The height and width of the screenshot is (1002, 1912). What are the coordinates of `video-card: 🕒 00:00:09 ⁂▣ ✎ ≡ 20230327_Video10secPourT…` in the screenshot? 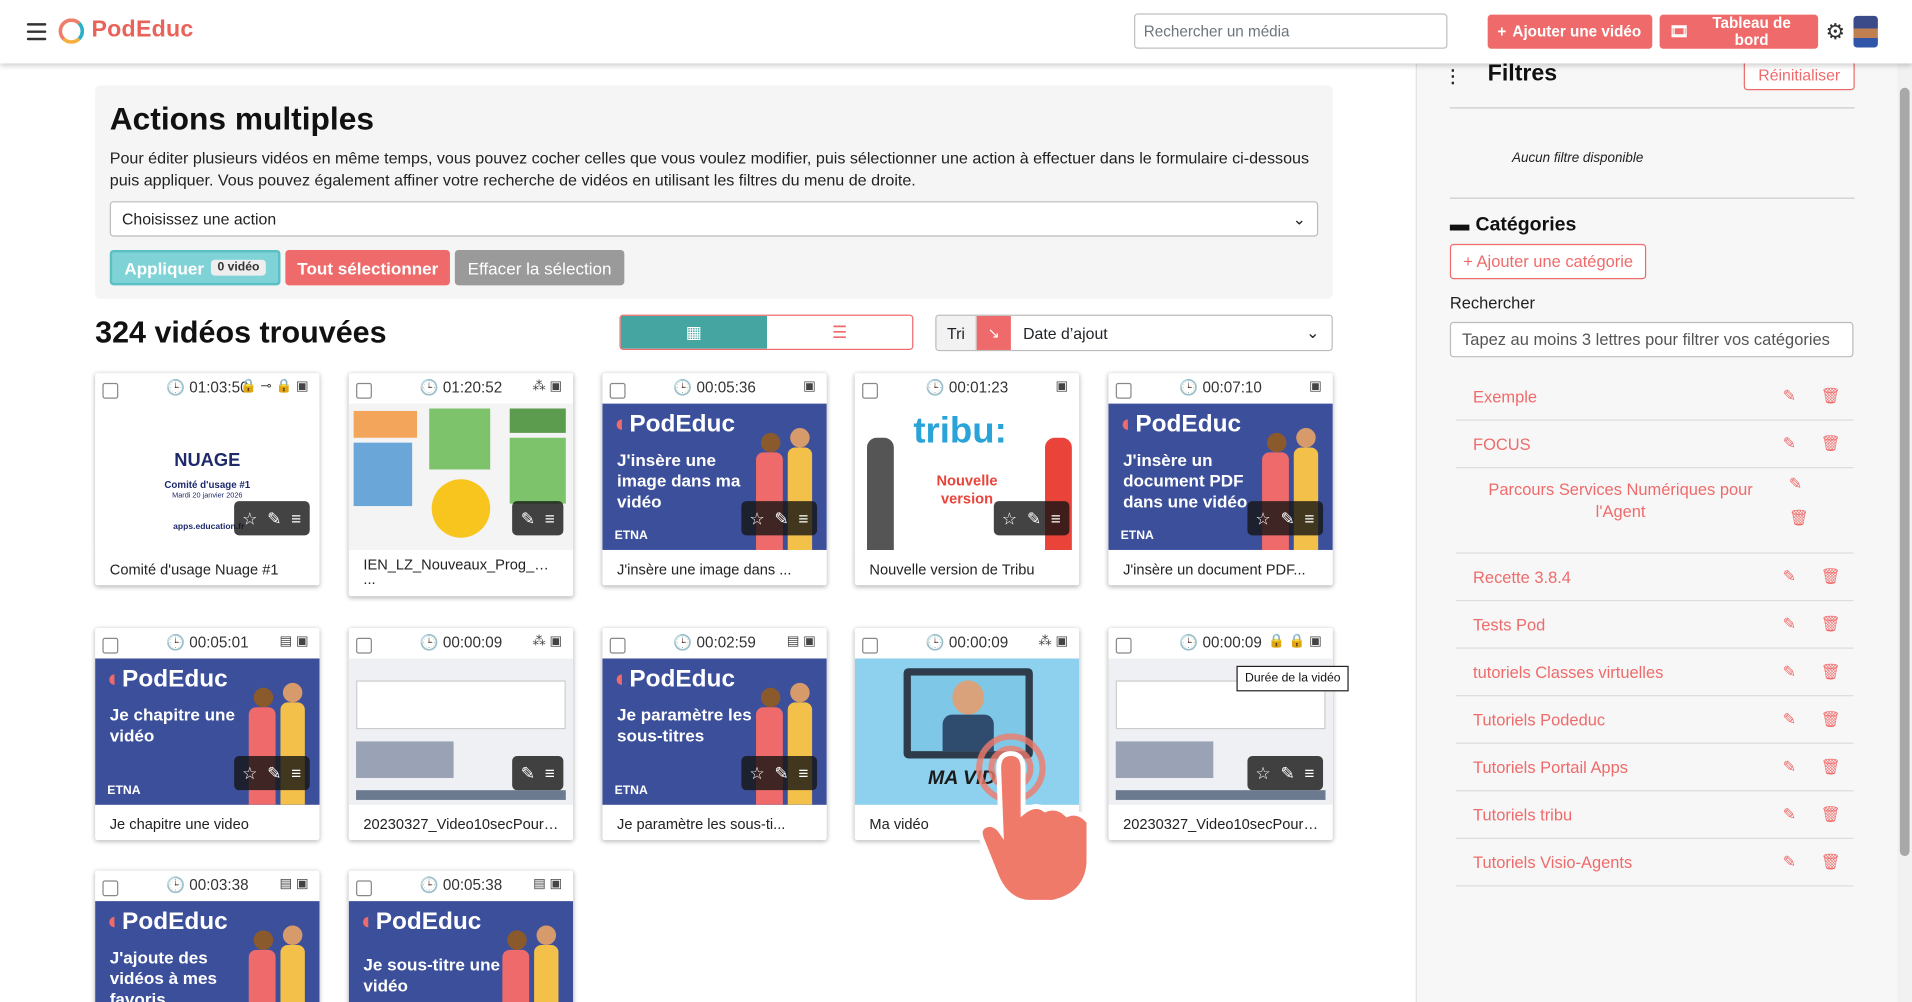 It's located at (461, 734).